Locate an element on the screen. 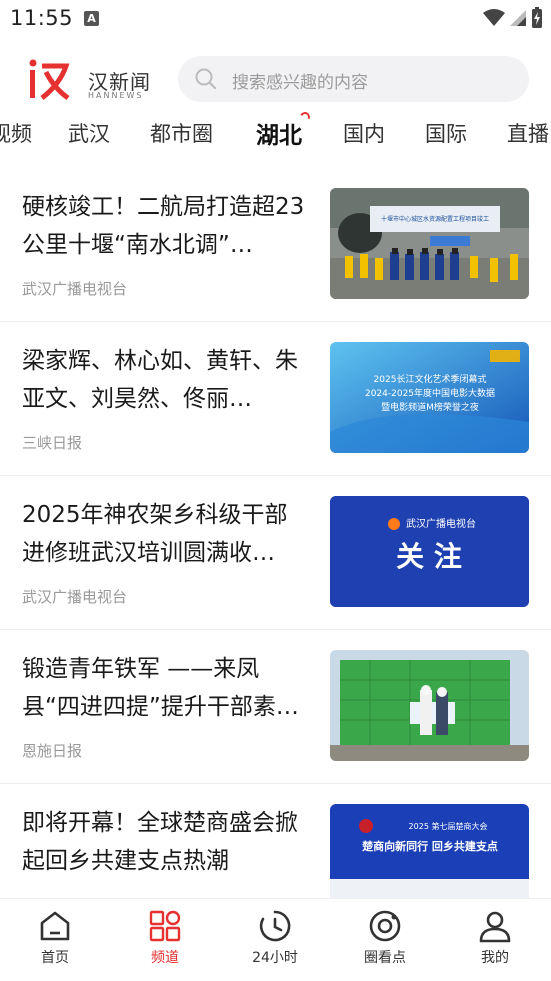  search-icon is located at coordinates (206, 79).